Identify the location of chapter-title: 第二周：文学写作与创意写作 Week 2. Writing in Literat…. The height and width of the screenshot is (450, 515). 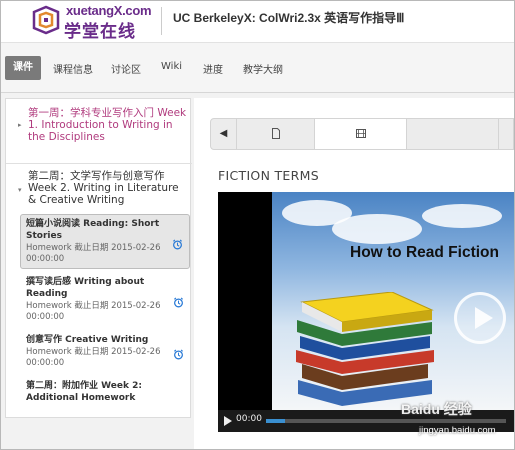
(103, 188).